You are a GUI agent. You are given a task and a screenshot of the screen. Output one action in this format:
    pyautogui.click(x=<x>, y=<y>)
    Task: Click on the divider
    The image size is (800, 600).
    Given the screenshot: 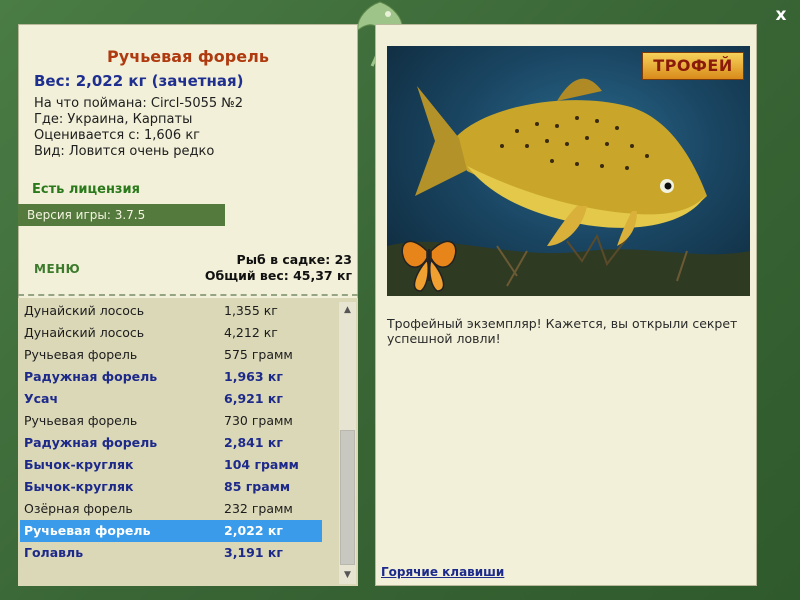 What is the action you would take?
    pyautogui.click(x=188, y=295)
    